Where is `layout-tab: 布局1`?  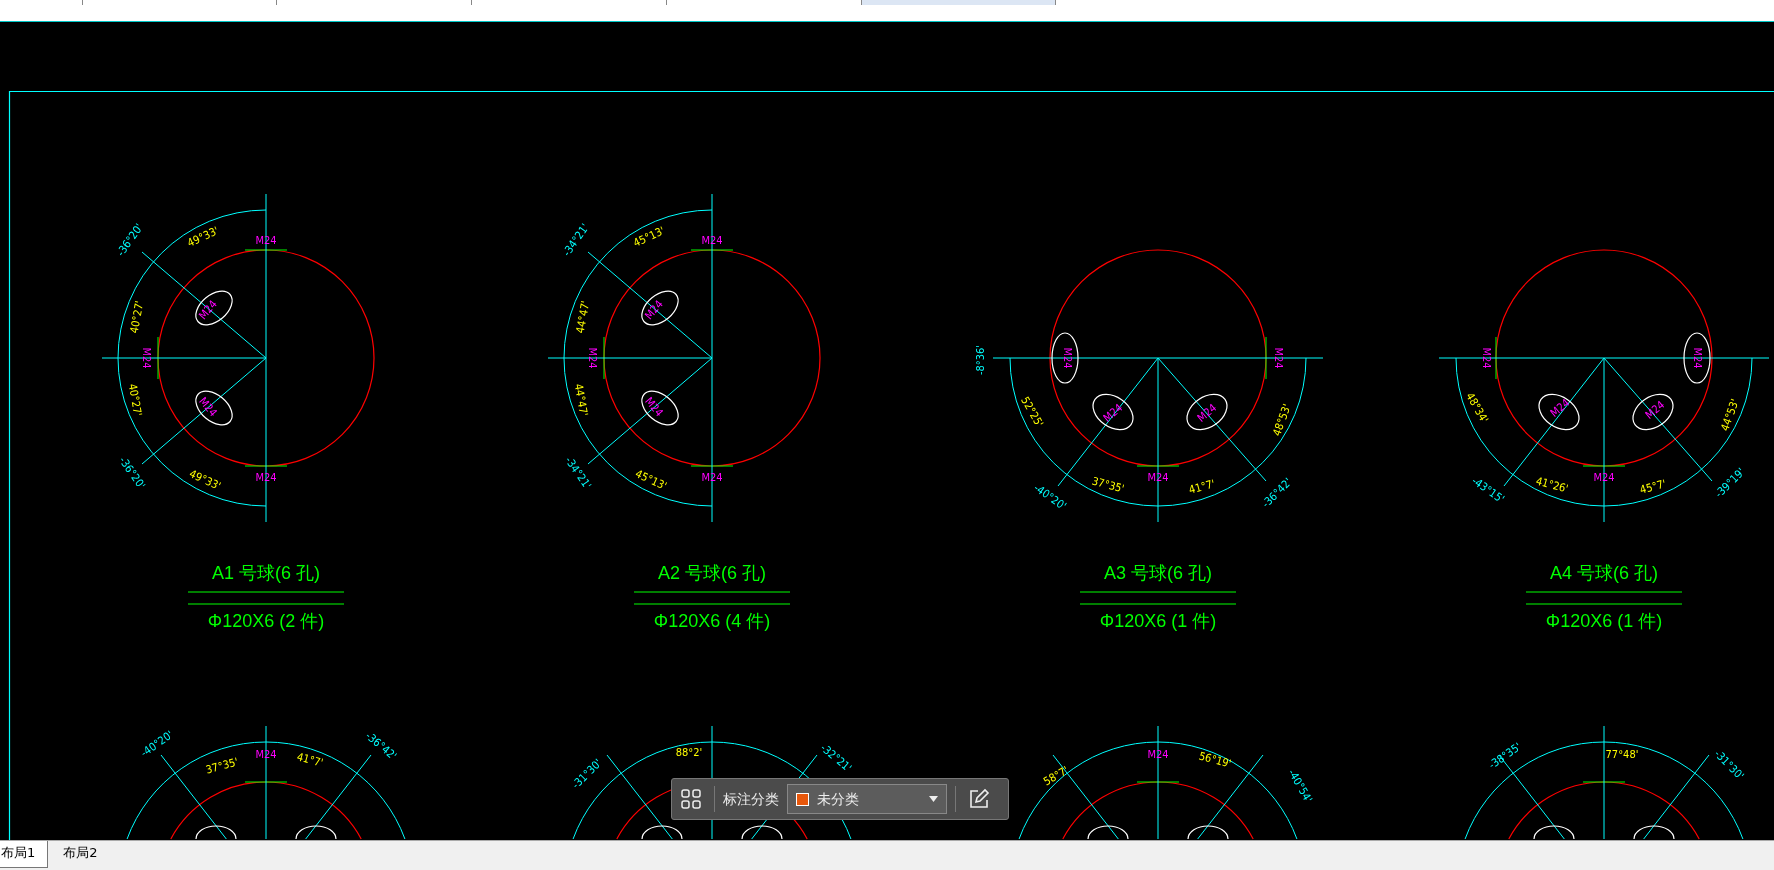
layout-tab: 布局1 is located at coordinates (24, 854).